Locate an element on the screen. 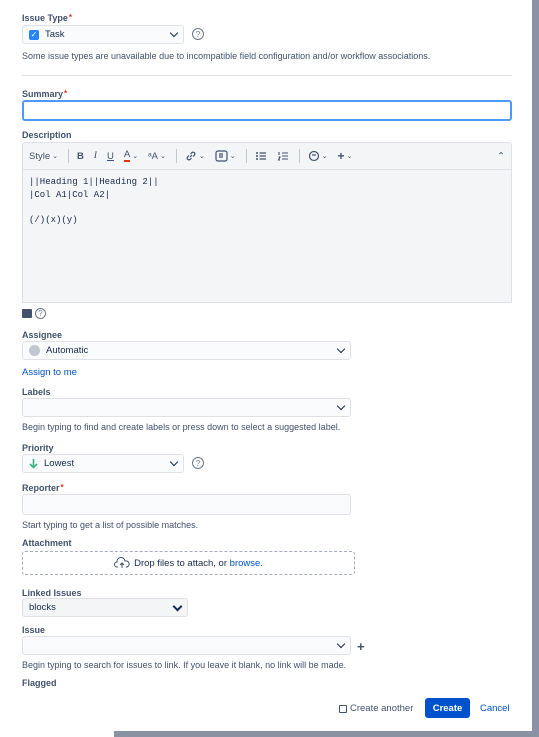  text-mode-icon is located at coordinates (27, 313).